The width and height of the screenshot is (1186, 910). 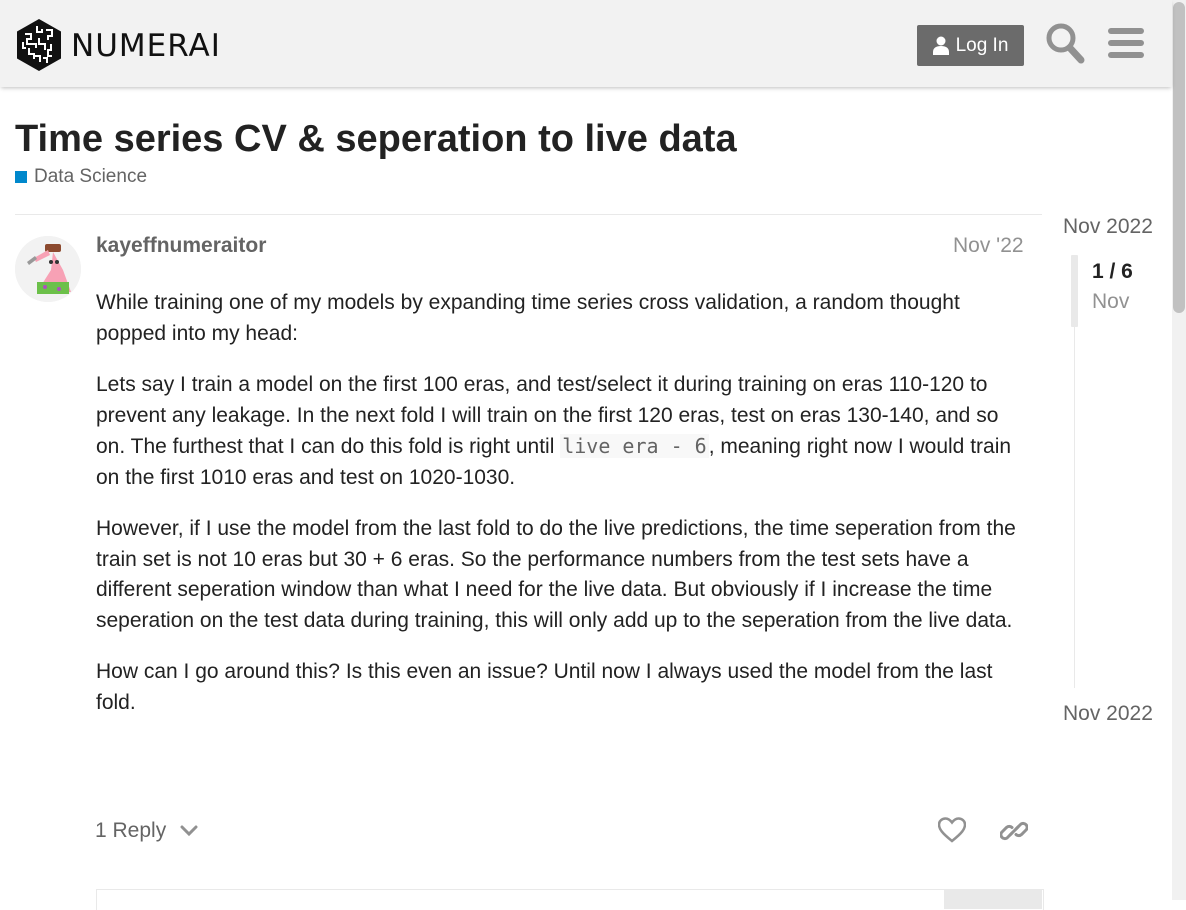 What do you see at coordinates (1179, 157) in the screenshot?
I see `scrollbar-thumb` at bounding box center [1179, 157].